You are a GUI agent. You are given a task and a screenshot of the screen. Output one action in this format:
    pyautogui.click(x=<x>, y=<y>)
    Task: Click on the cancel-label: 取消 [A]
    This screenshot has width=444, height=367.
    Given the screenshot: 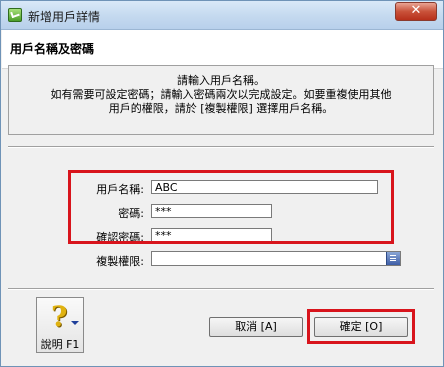 What is the action you would take?
    pyautogui.click(x=256, y=326)
    